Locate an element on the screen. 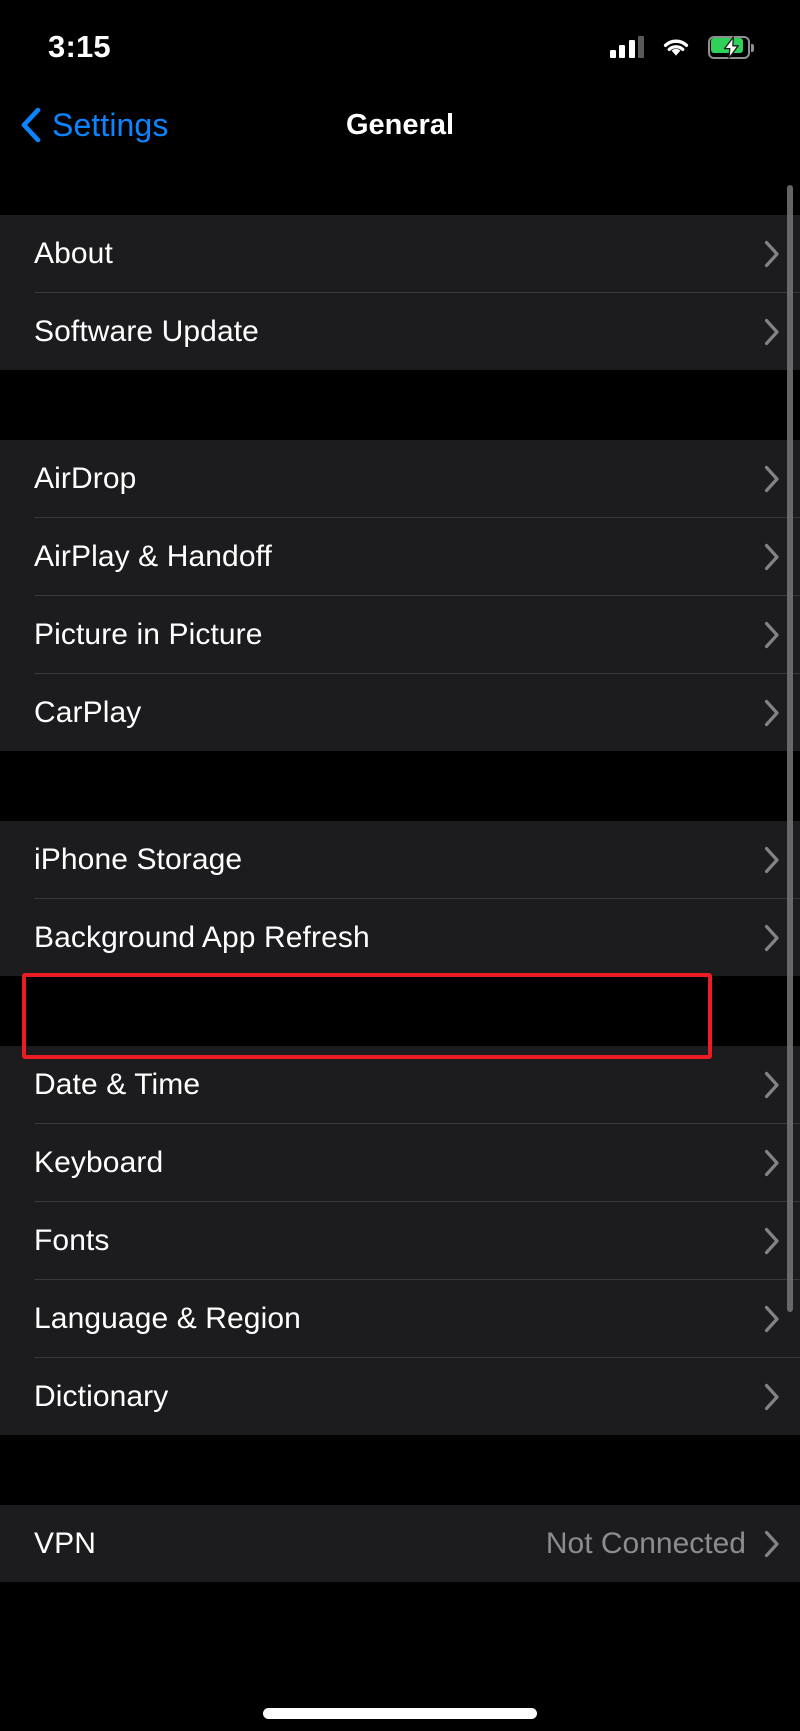 The image size is (800, 1731). settings-row-label: Software Update is located at coordinates (146, 331).